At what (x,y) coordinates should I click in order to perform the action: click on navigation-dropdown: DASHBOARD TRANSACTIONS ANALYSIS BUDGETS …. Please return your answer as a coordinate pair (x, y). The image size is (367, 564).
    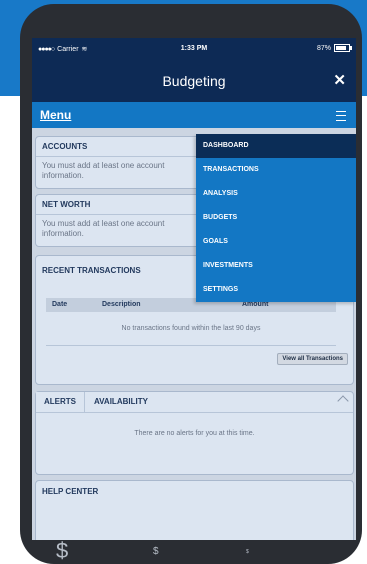
    Looking at the image, I should click on (276, 218).